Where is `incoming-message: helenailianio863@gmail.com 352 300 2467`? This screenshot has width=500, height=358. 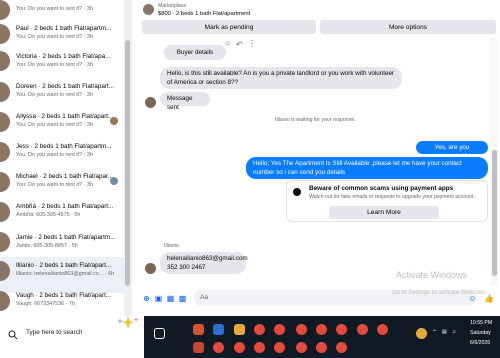 incoming-message: helenailianio863@gmail.com 352 300 2467 is located at coordinates (204, 263).